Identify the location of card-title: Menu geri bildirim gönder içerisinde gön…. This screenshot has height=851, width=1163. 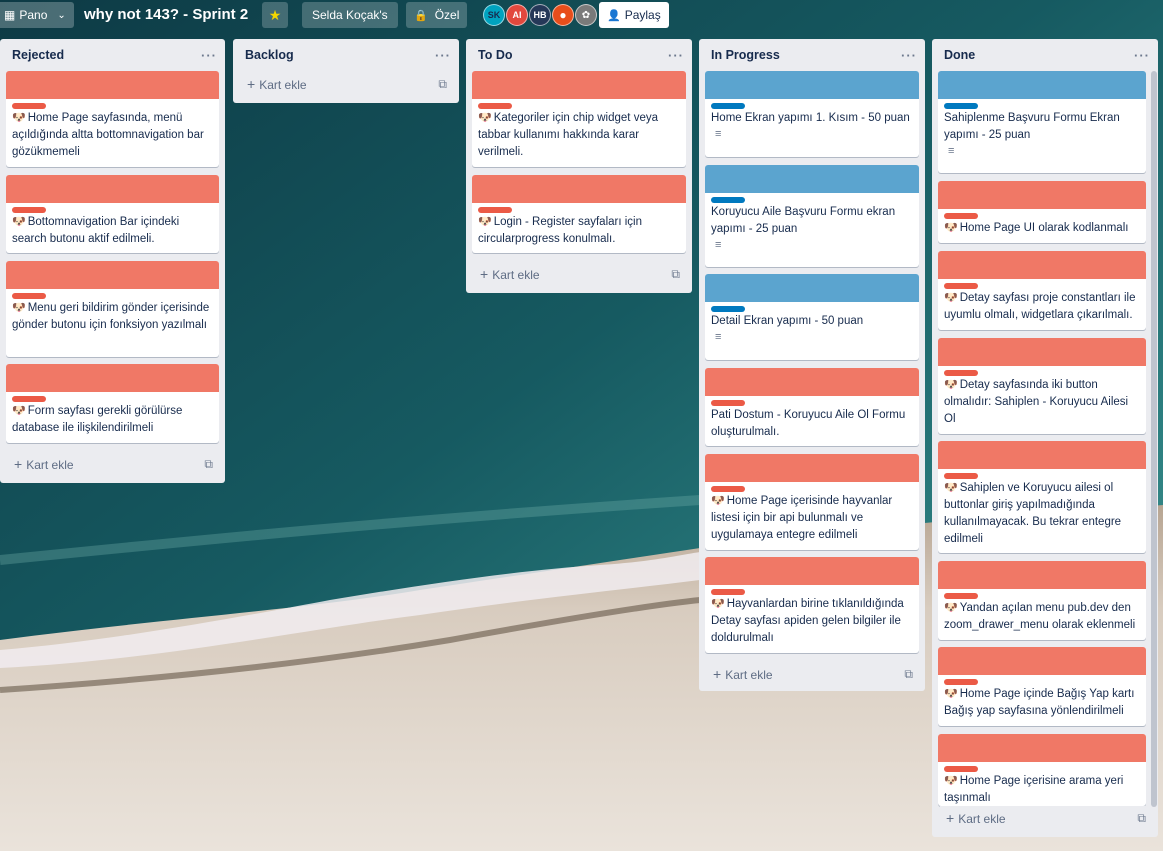
(111, 316).